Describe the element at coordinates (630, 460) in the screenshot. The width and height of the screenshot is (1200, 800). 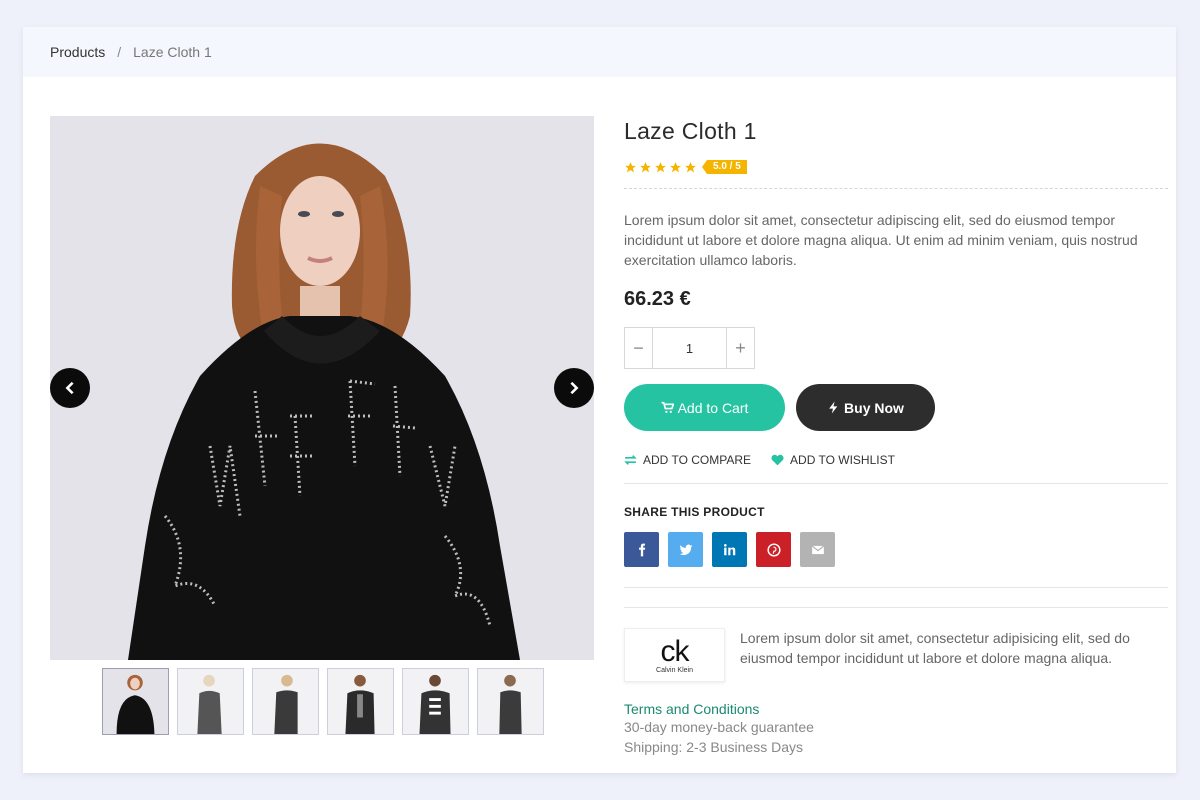
I see `compare-arrows-icon` at that location.